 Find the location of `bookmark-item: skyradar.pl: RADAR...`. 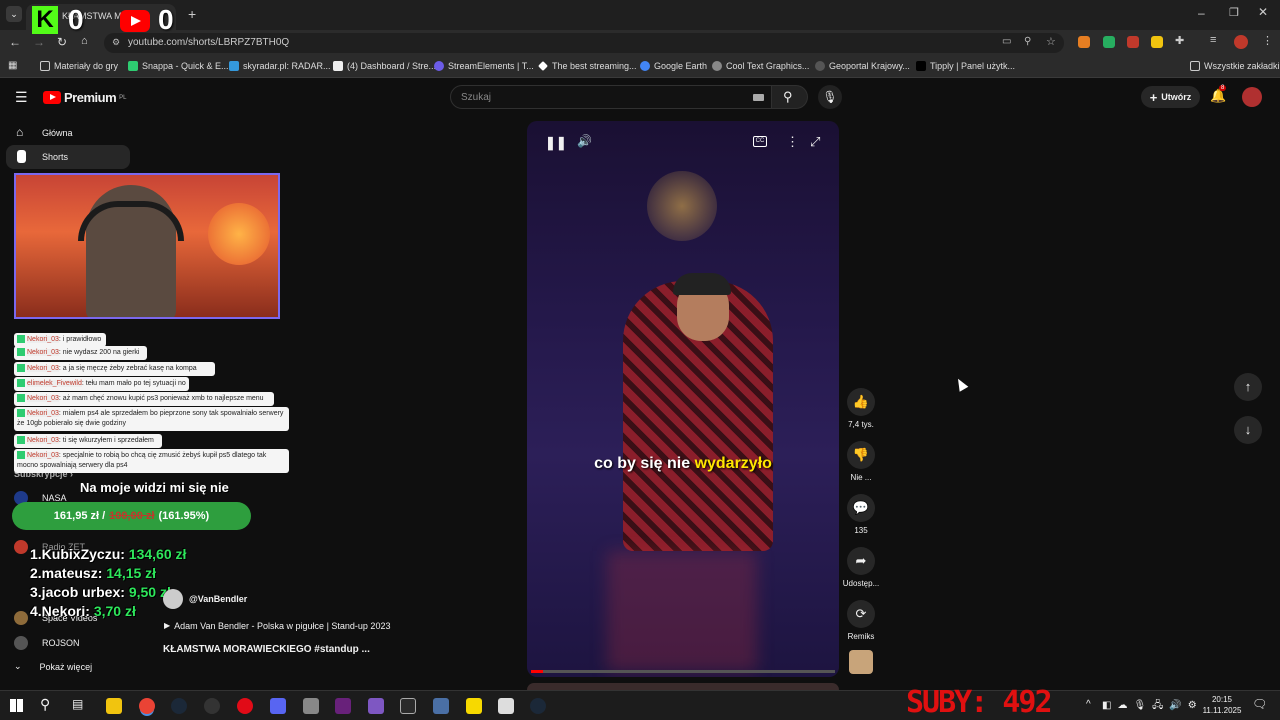

bookmark-item: skyradar.pl: RADAR... is located at coordinates (280, 66).